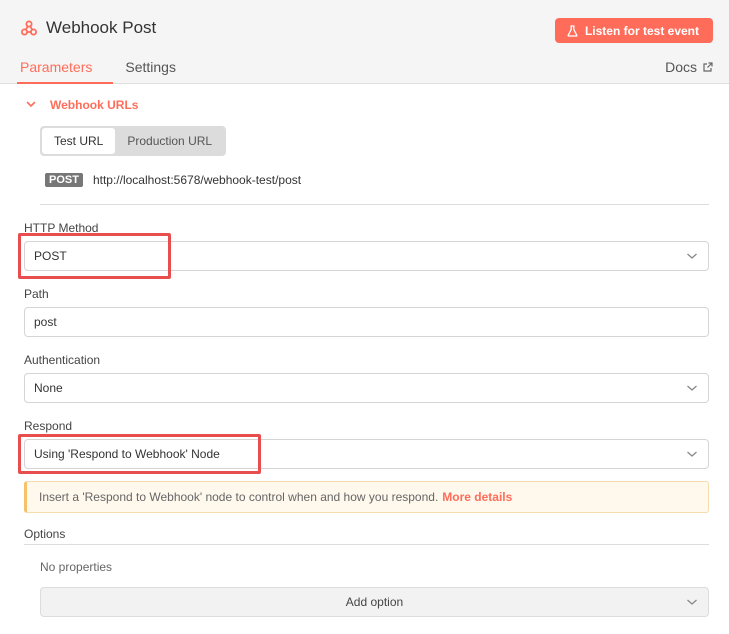 This screenshot has height=634, width=729. I want to click on webhook-url: http://localhost:5678/webhook-test/post, so click(197, 180).